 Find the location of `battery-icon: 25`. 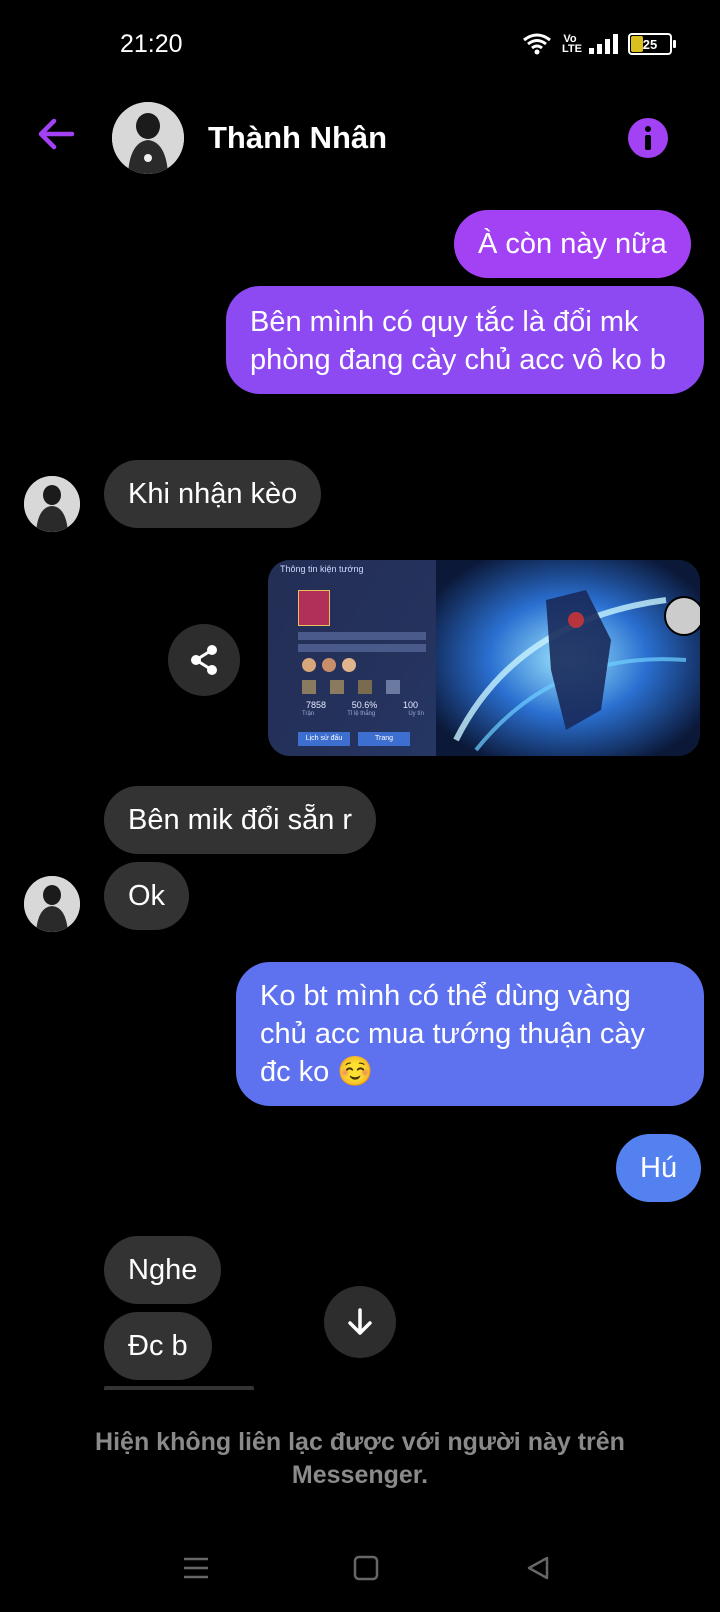

battery-icon: 25 is located at coordinates (652, 44).